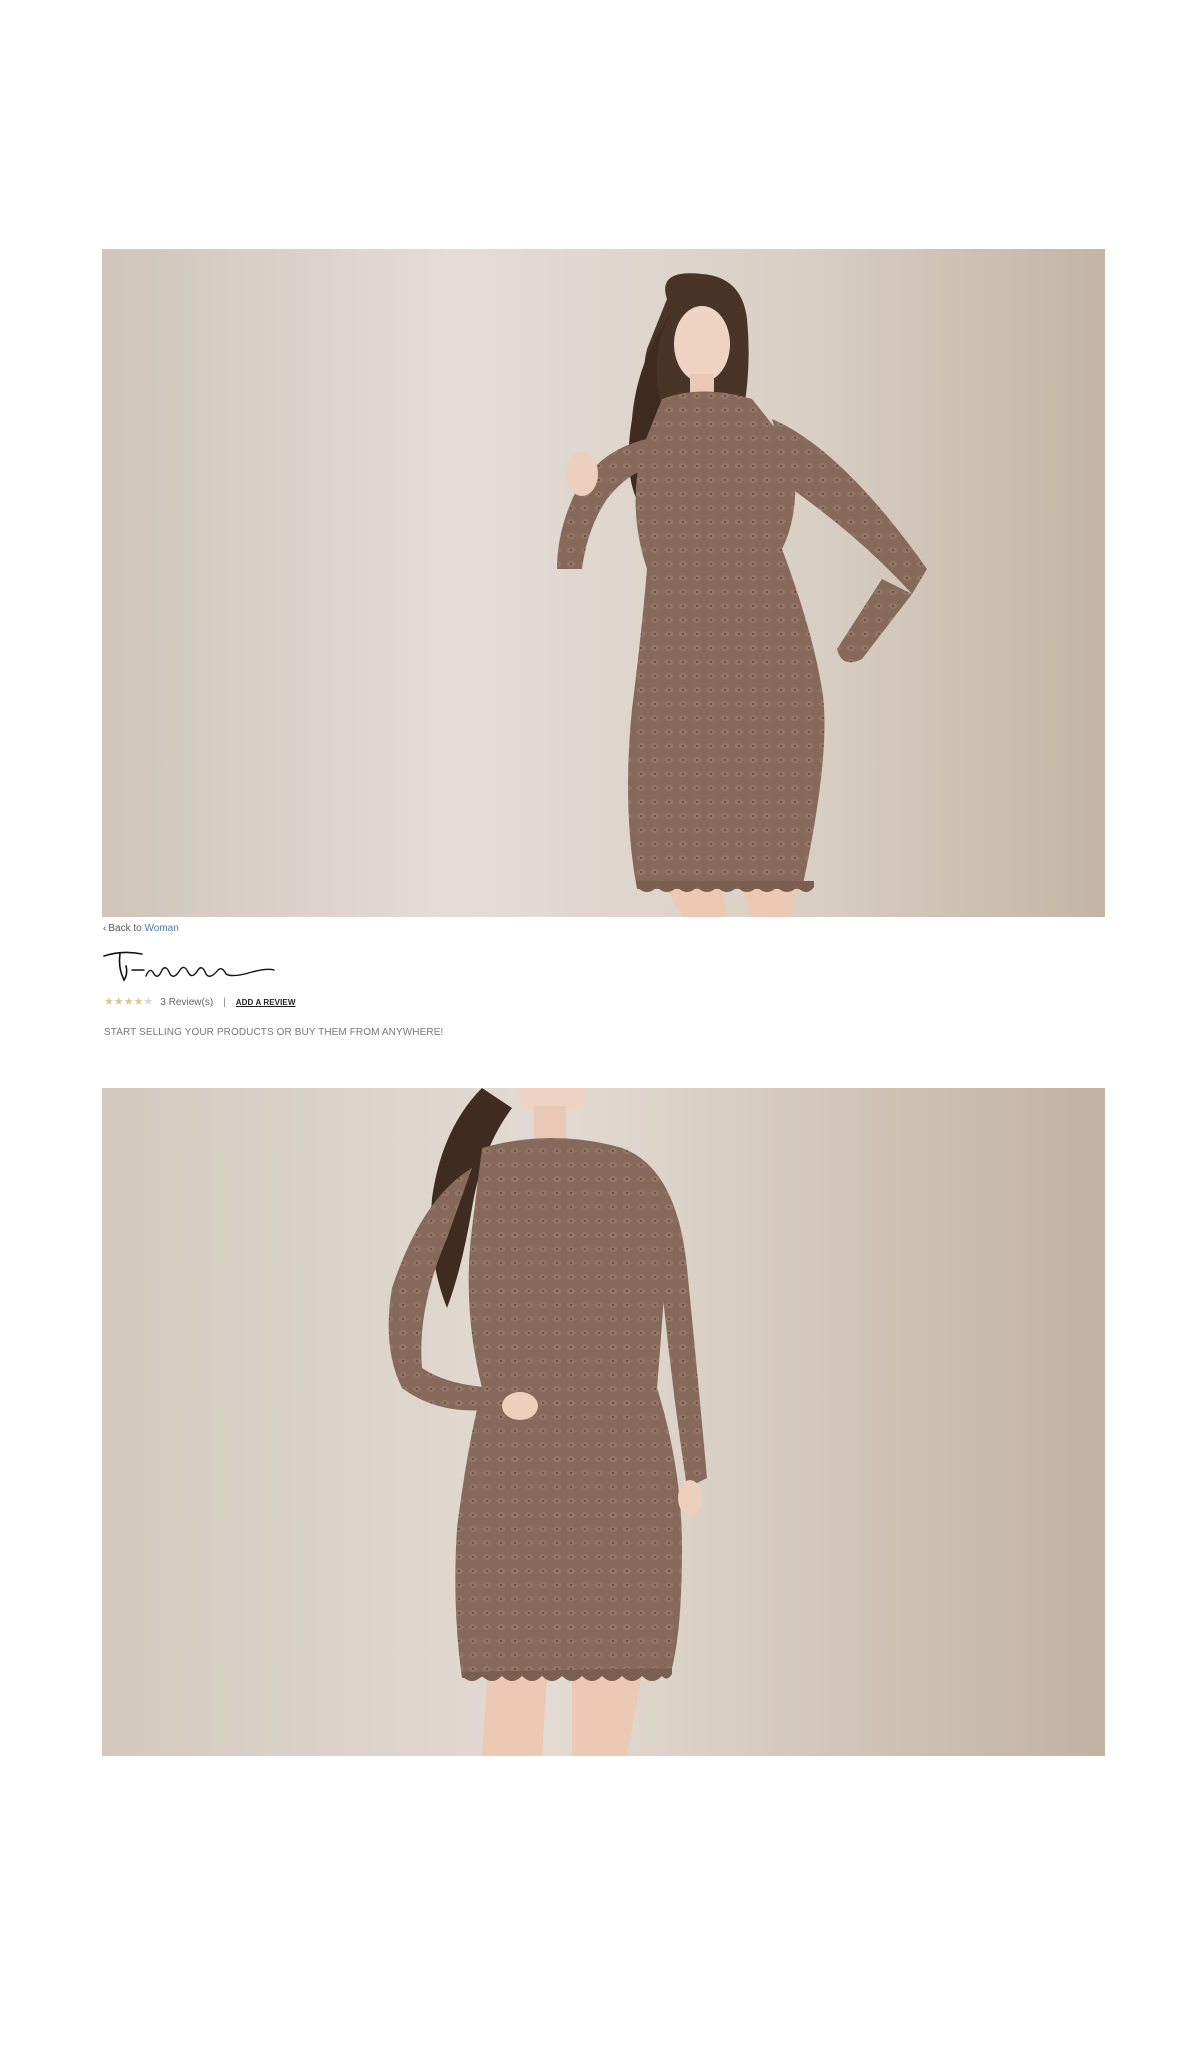 The width and height of the screenshot is (1200, 2046). What do you see at coordinates (125, 928) in the screenshot?
I see `breadcrumb-prefix: Back to` at bounding box center [125, 928].